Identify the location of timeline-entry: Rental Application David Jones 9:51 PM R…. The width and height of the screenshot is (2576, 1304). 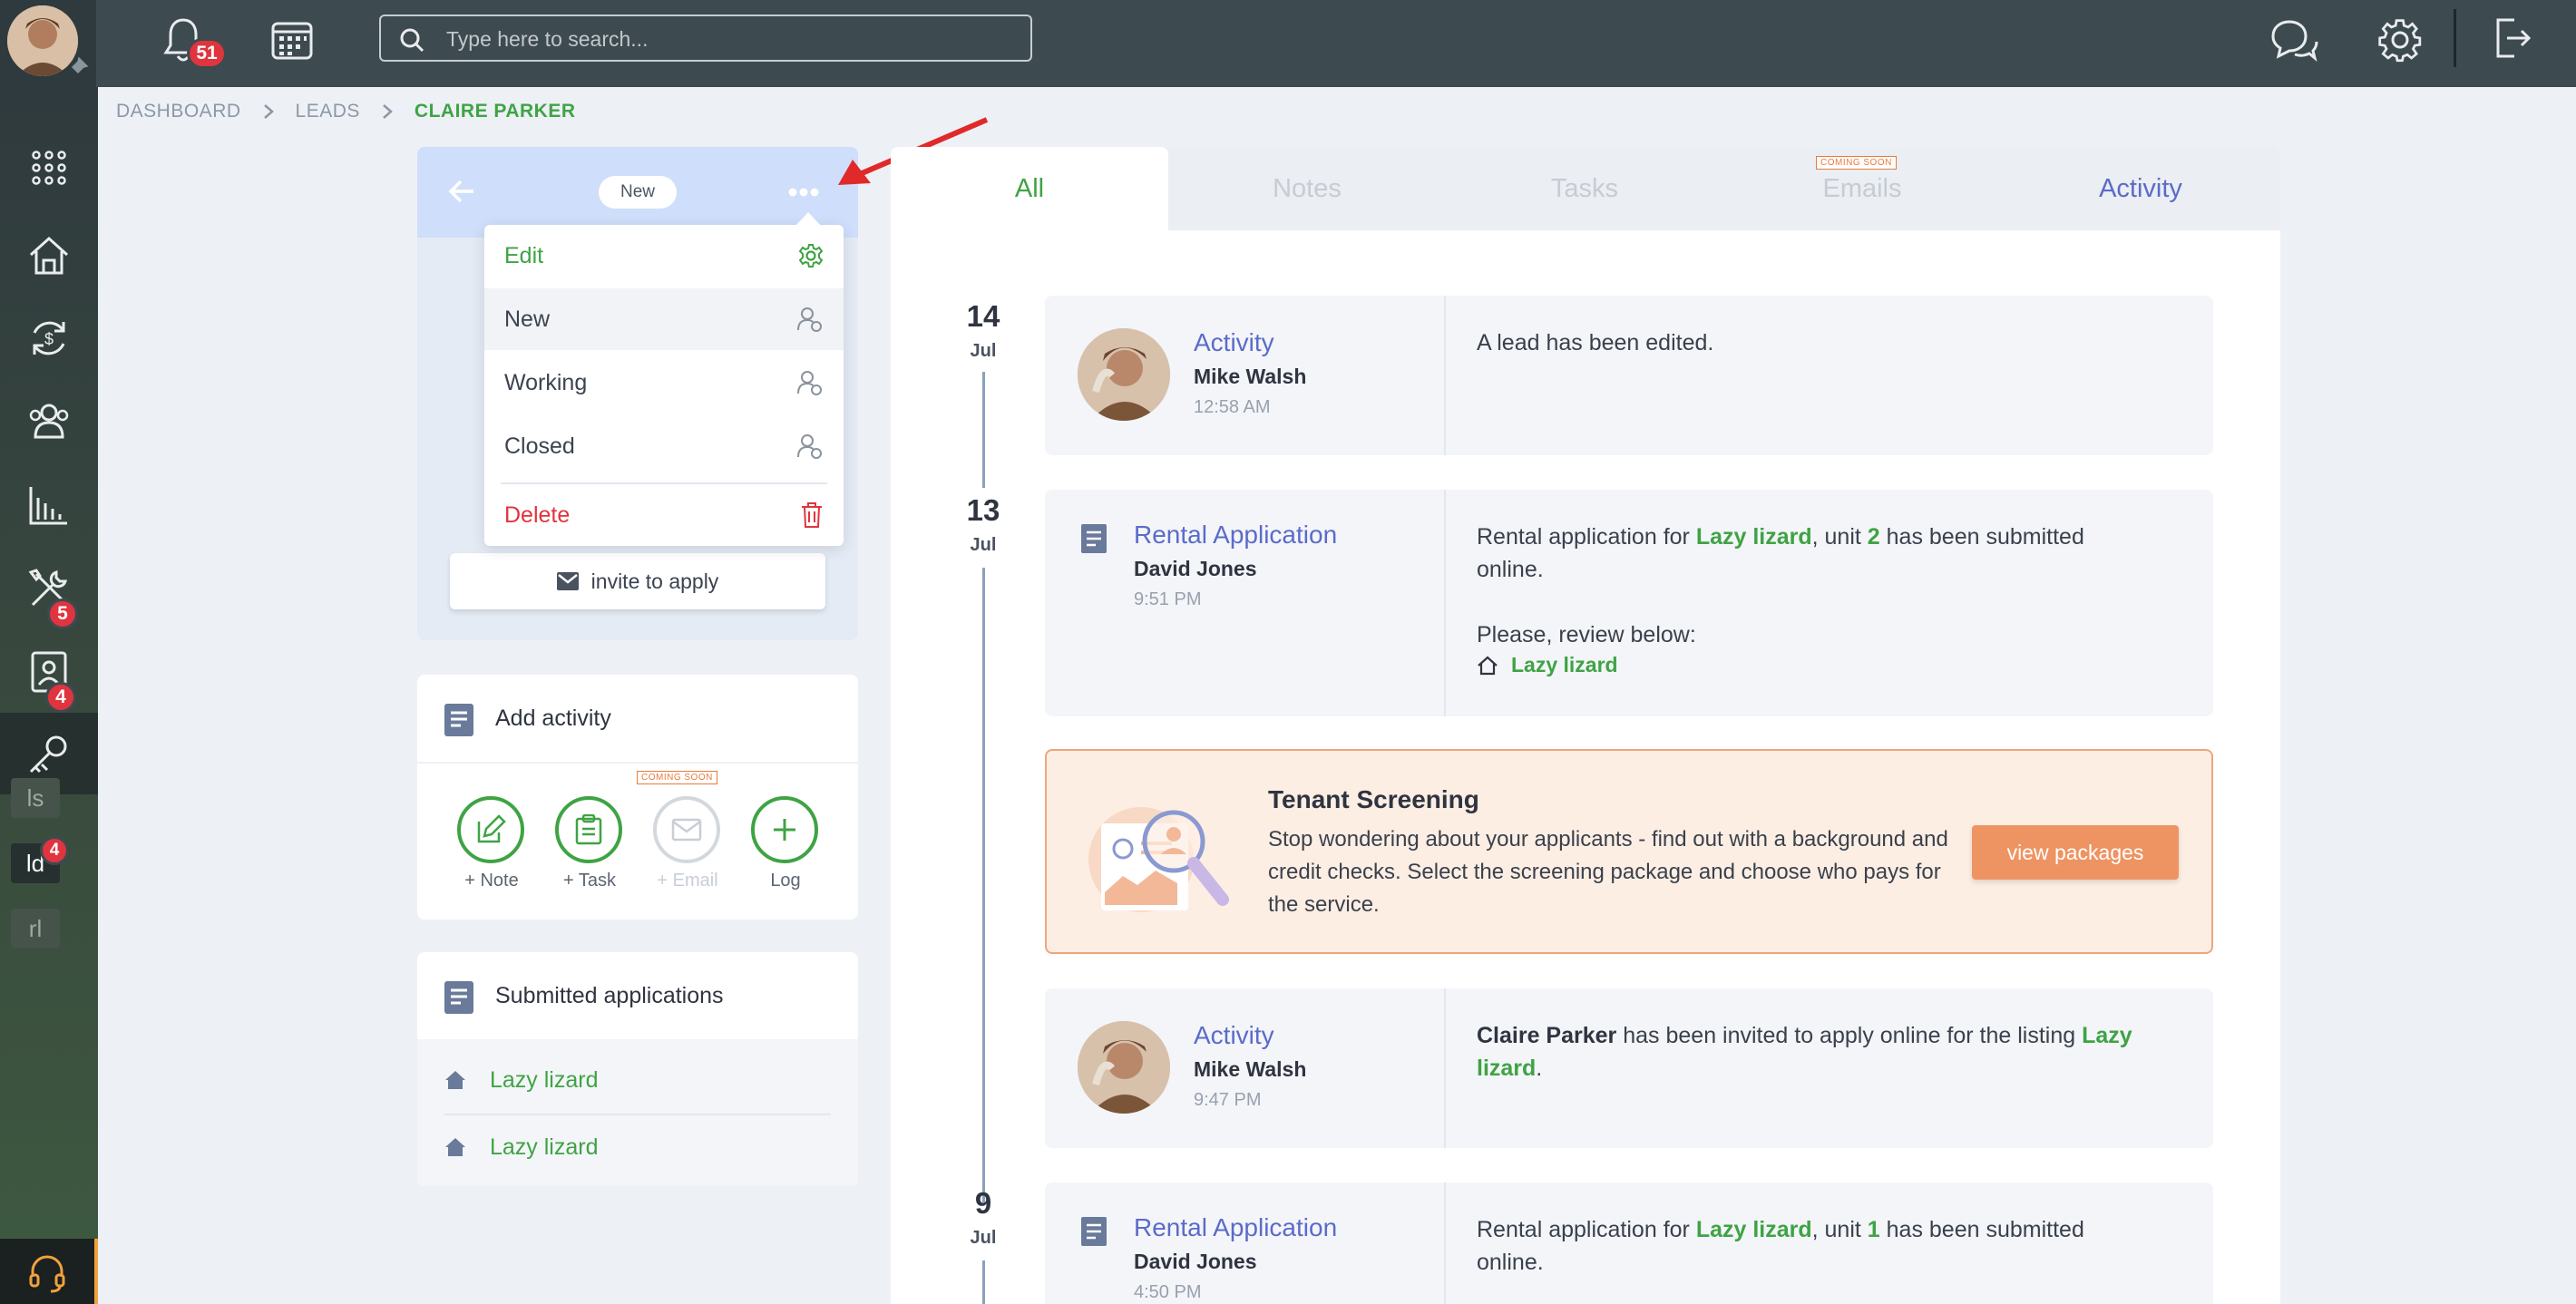
(1629, 603).